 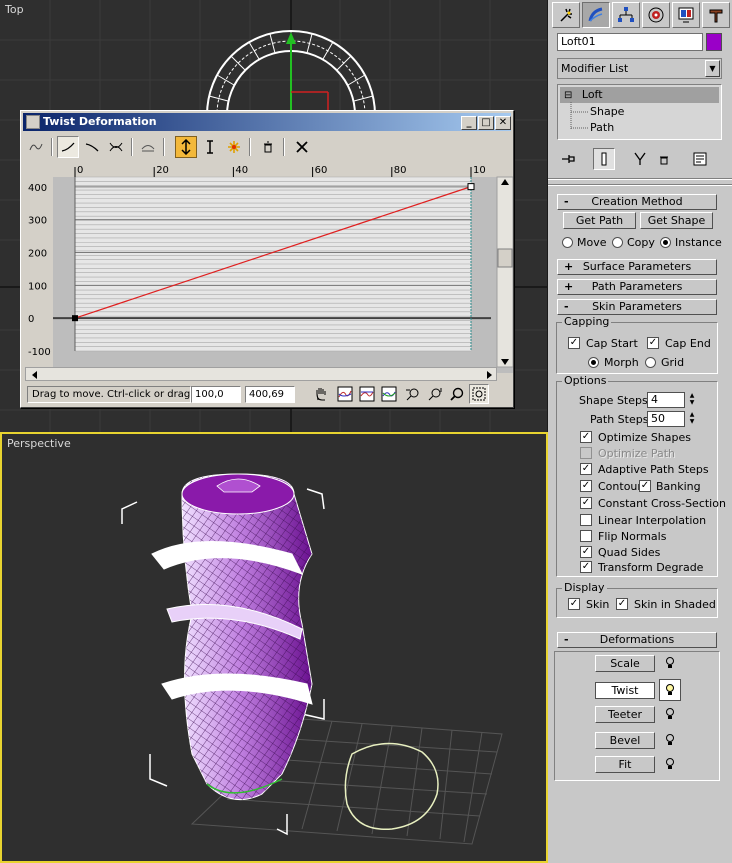 I want to click on banking-checkbox: ✓, so click(x=645, y=486).